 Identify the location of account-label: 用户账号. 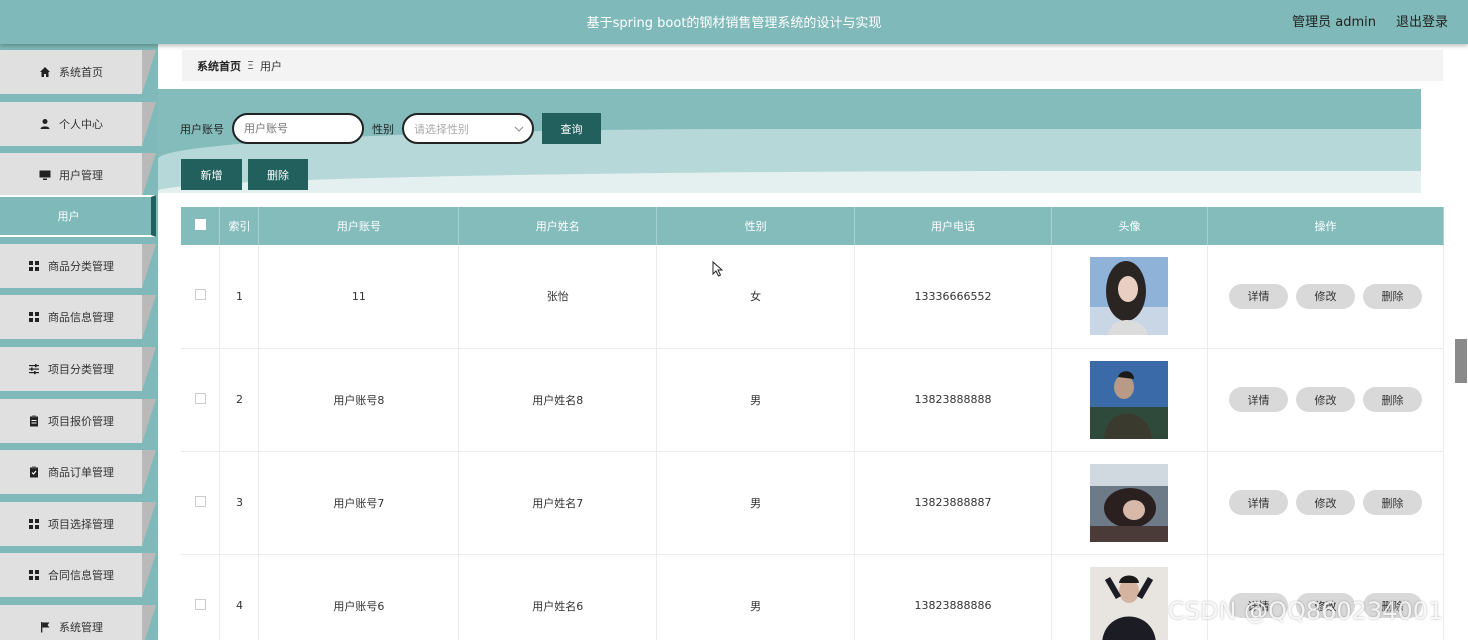
(202, 129).